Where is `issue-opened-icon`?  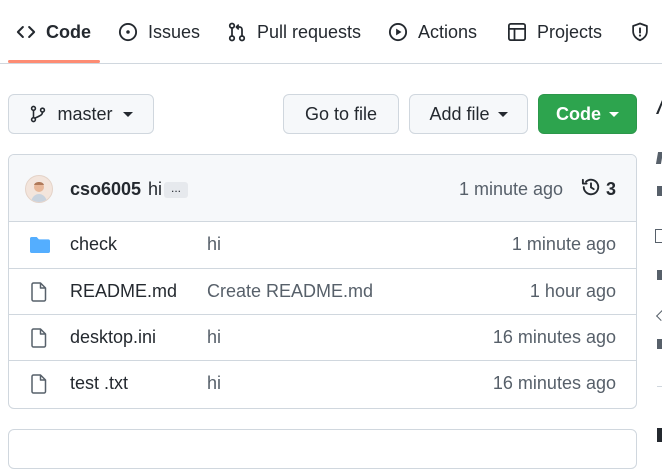
issue-opened-icon is located at coordinates (133, 32).